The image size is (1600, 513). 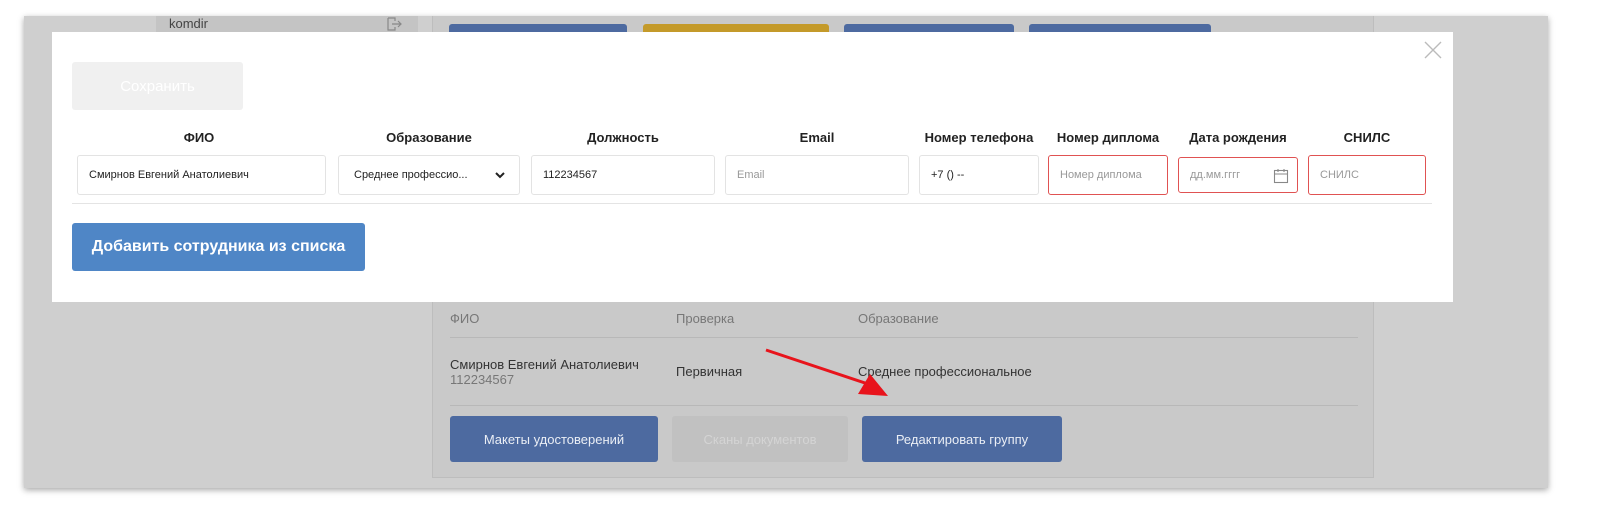 What do you see at coordinates (623, 137) in the screenshot?
I see `header-position: Должность` at bounding box center [623, 137].